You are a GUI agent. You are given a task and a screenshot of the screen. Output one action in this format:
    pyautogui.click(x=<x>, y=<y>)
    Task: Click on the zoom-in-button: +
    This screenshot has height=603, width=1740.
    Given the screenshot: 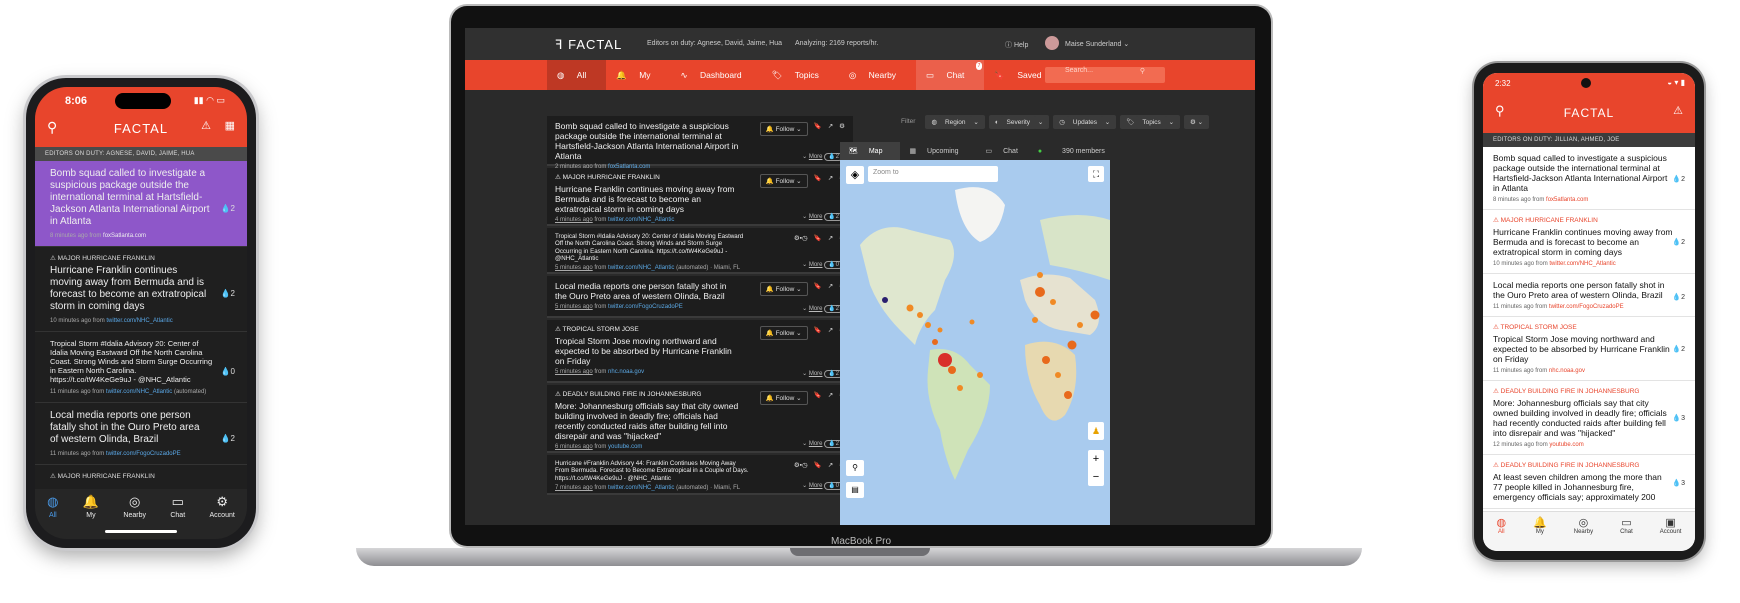 What is the action you would take?
    pyautogui.click(x=1096, y=459)
    